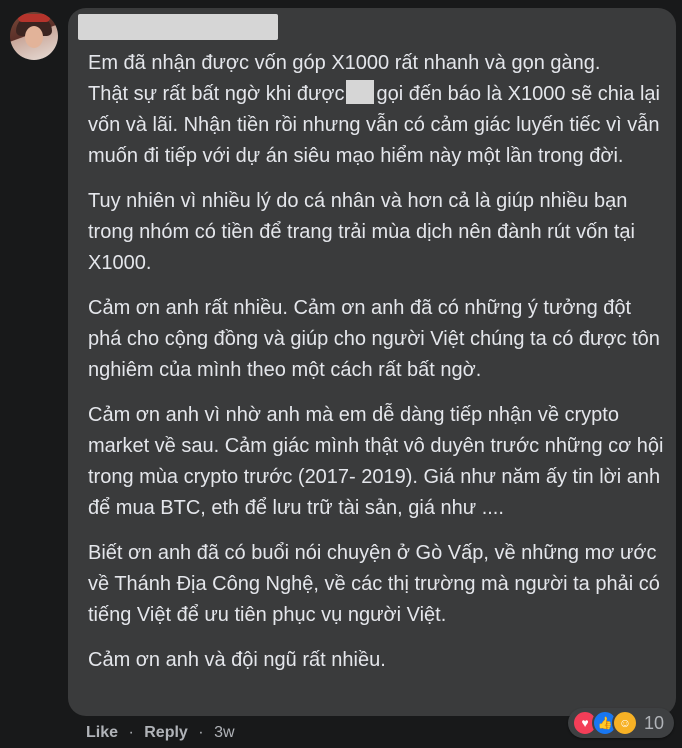 This screenshot has width=682, height=748. I want to click on reactions-summary: ♥ 👍 ☺ 10, so click(621, 723).